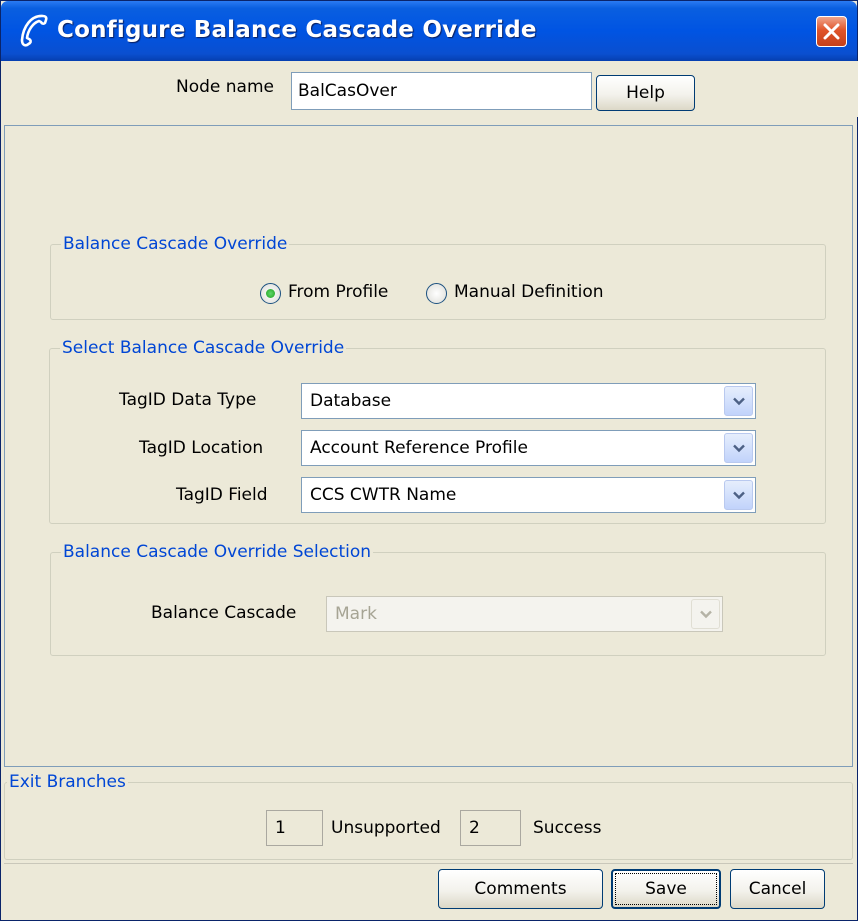  I want to click on radio-label-manual-definition: Manual Definition, so click(529, 292).